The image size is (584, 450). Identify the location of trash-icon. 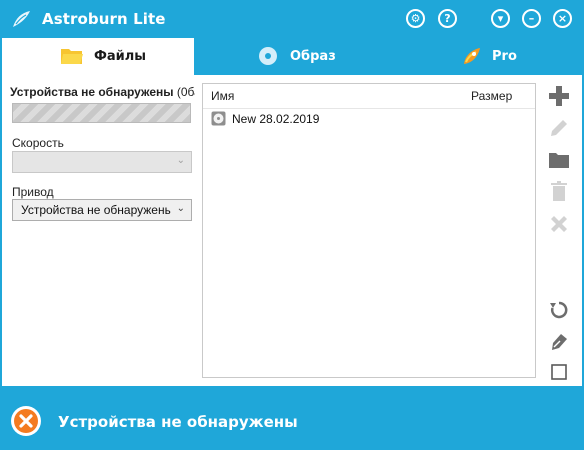
(559, 192).